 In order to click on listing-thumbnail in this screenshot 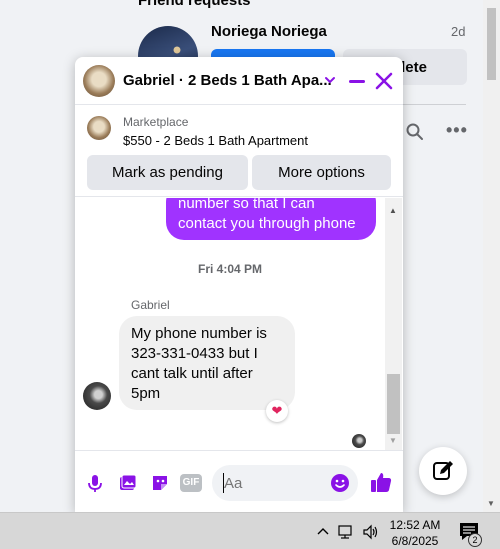, I will do `click(99, 128)`.